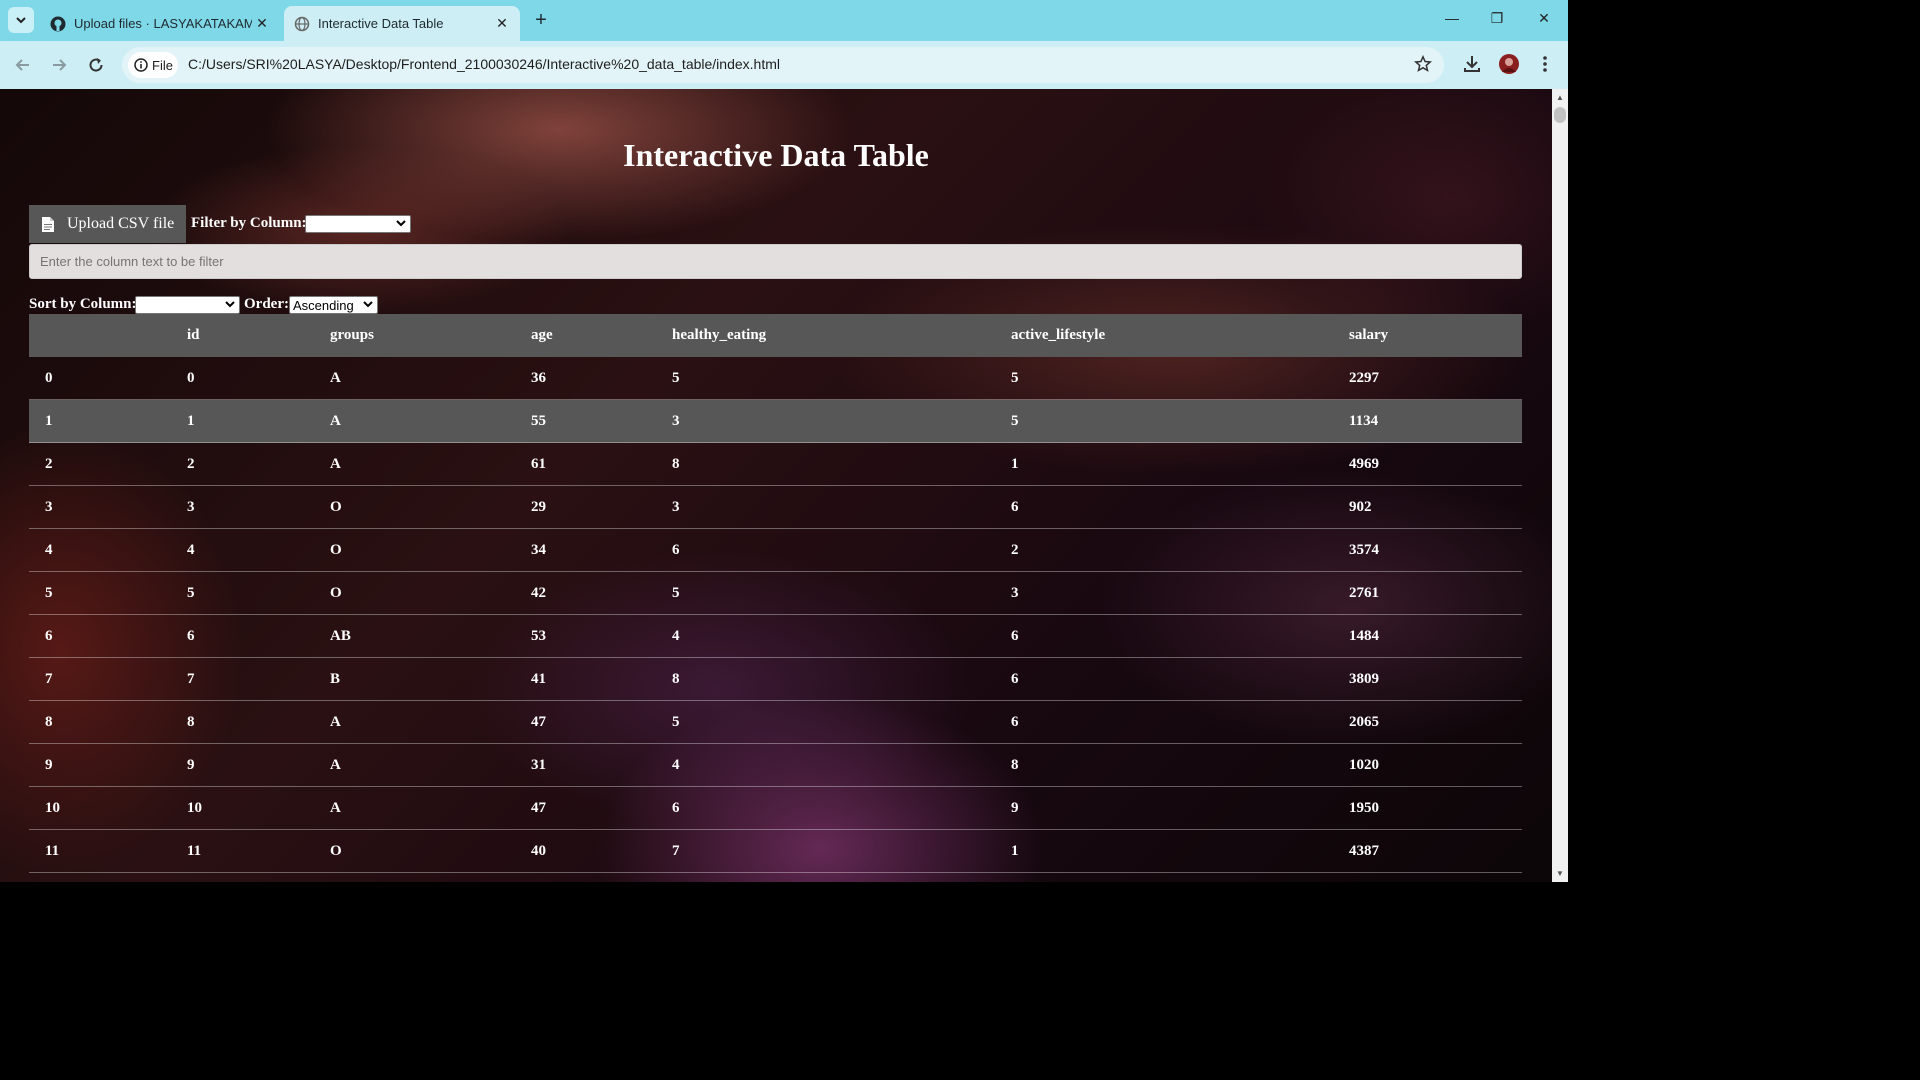 Image resolution: width=1920 pixels, height=1080 pixels. Describe the element at coordinates (775, 851) in the screenshot. I see `table-row: 11 11 O 40 7 1 4387` at that location.